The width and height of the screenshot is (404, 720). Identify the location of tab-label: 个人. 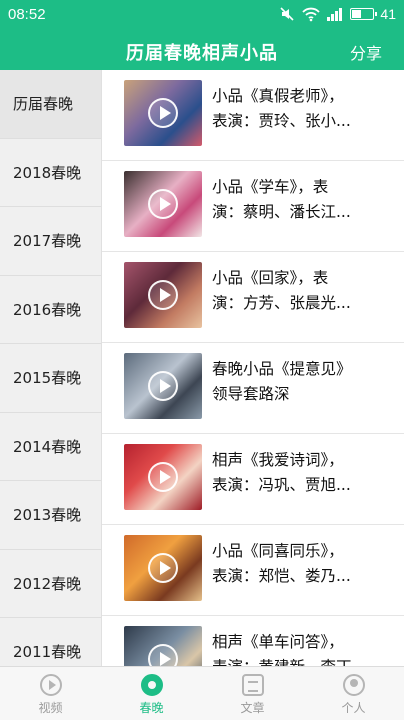
(353, 708).